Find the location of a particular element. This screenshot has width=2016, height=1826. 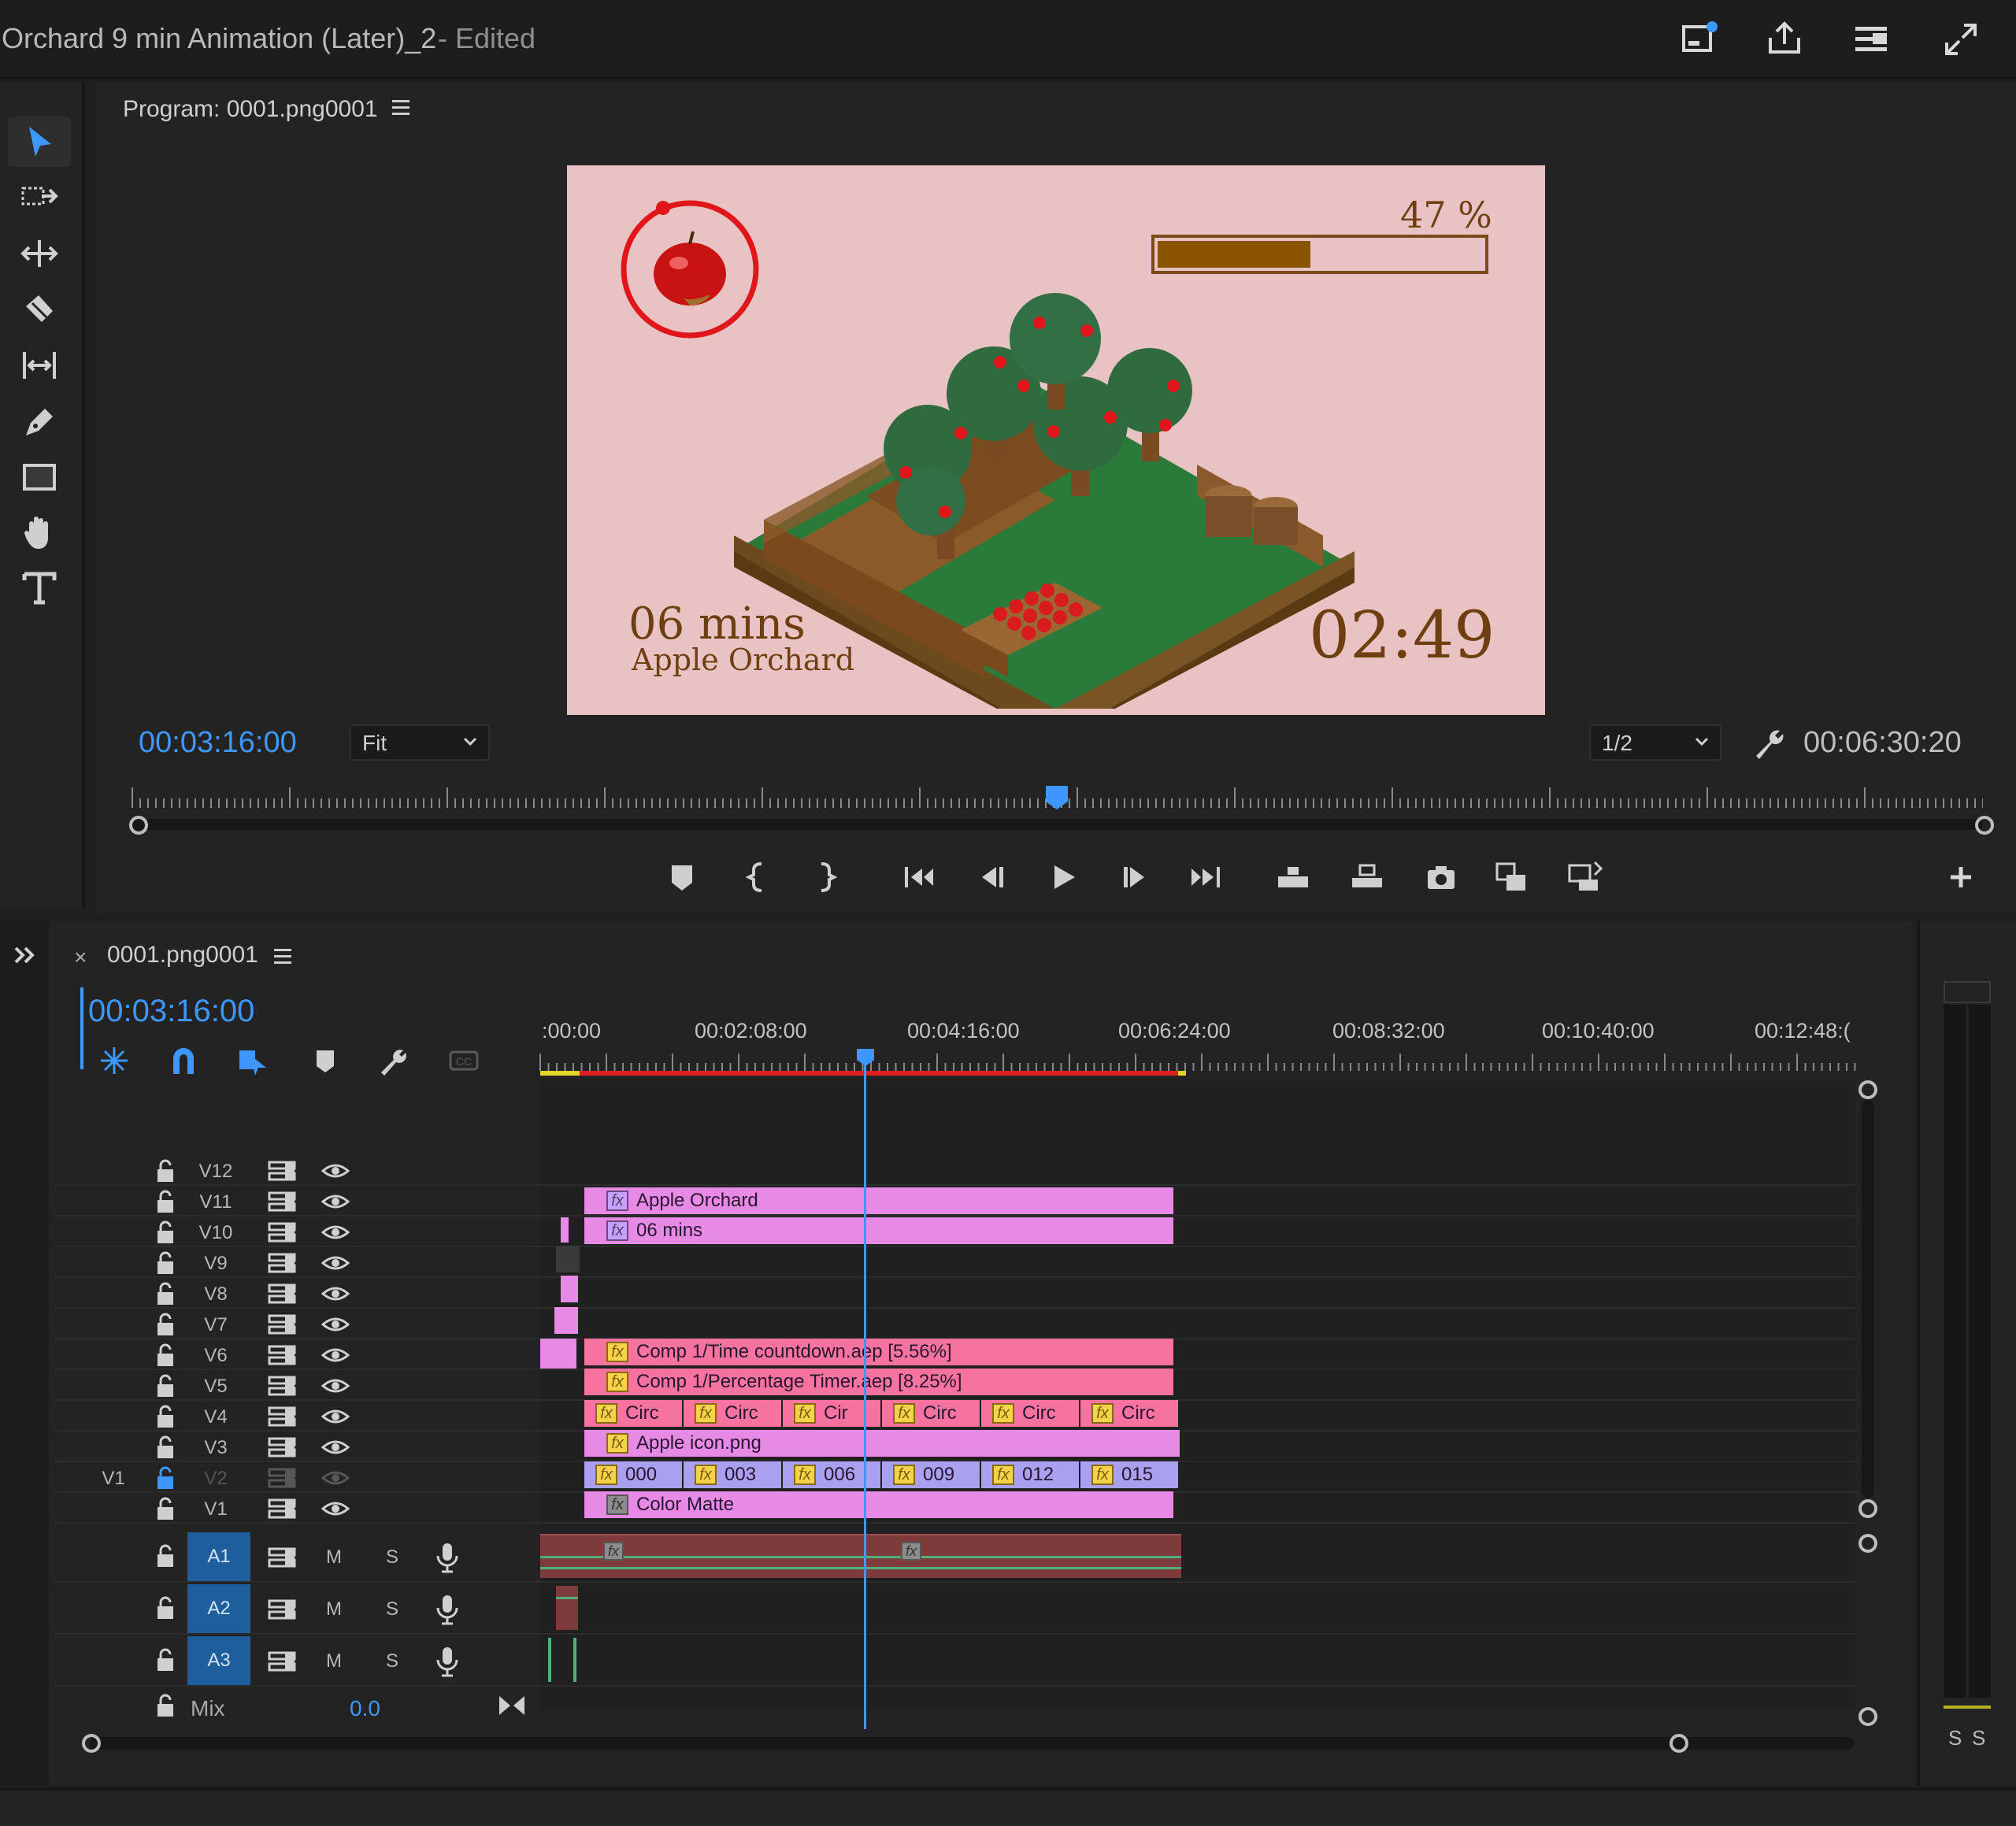

clip-06-mins: fx 06 mins is located at coordinates (878, 1230).